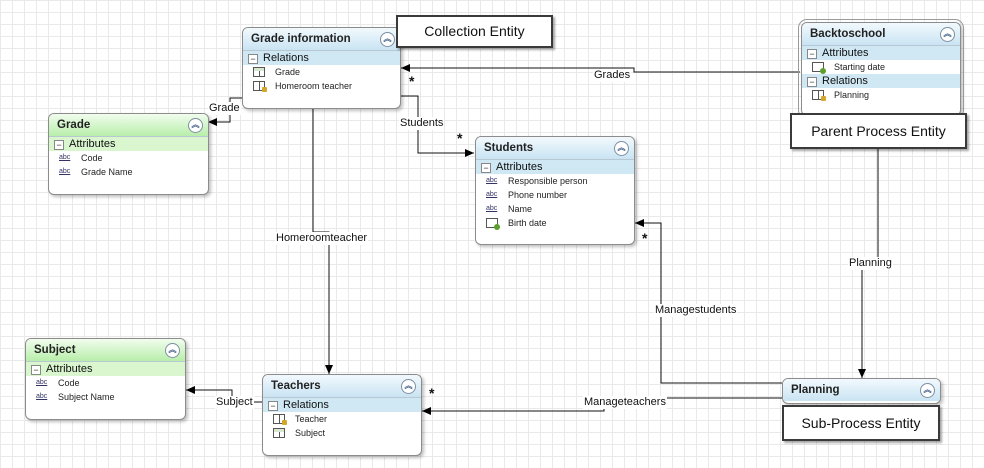 This screenshot has height=468, width=984. I want to click on relation-item: Teacher, so click(342, 419).